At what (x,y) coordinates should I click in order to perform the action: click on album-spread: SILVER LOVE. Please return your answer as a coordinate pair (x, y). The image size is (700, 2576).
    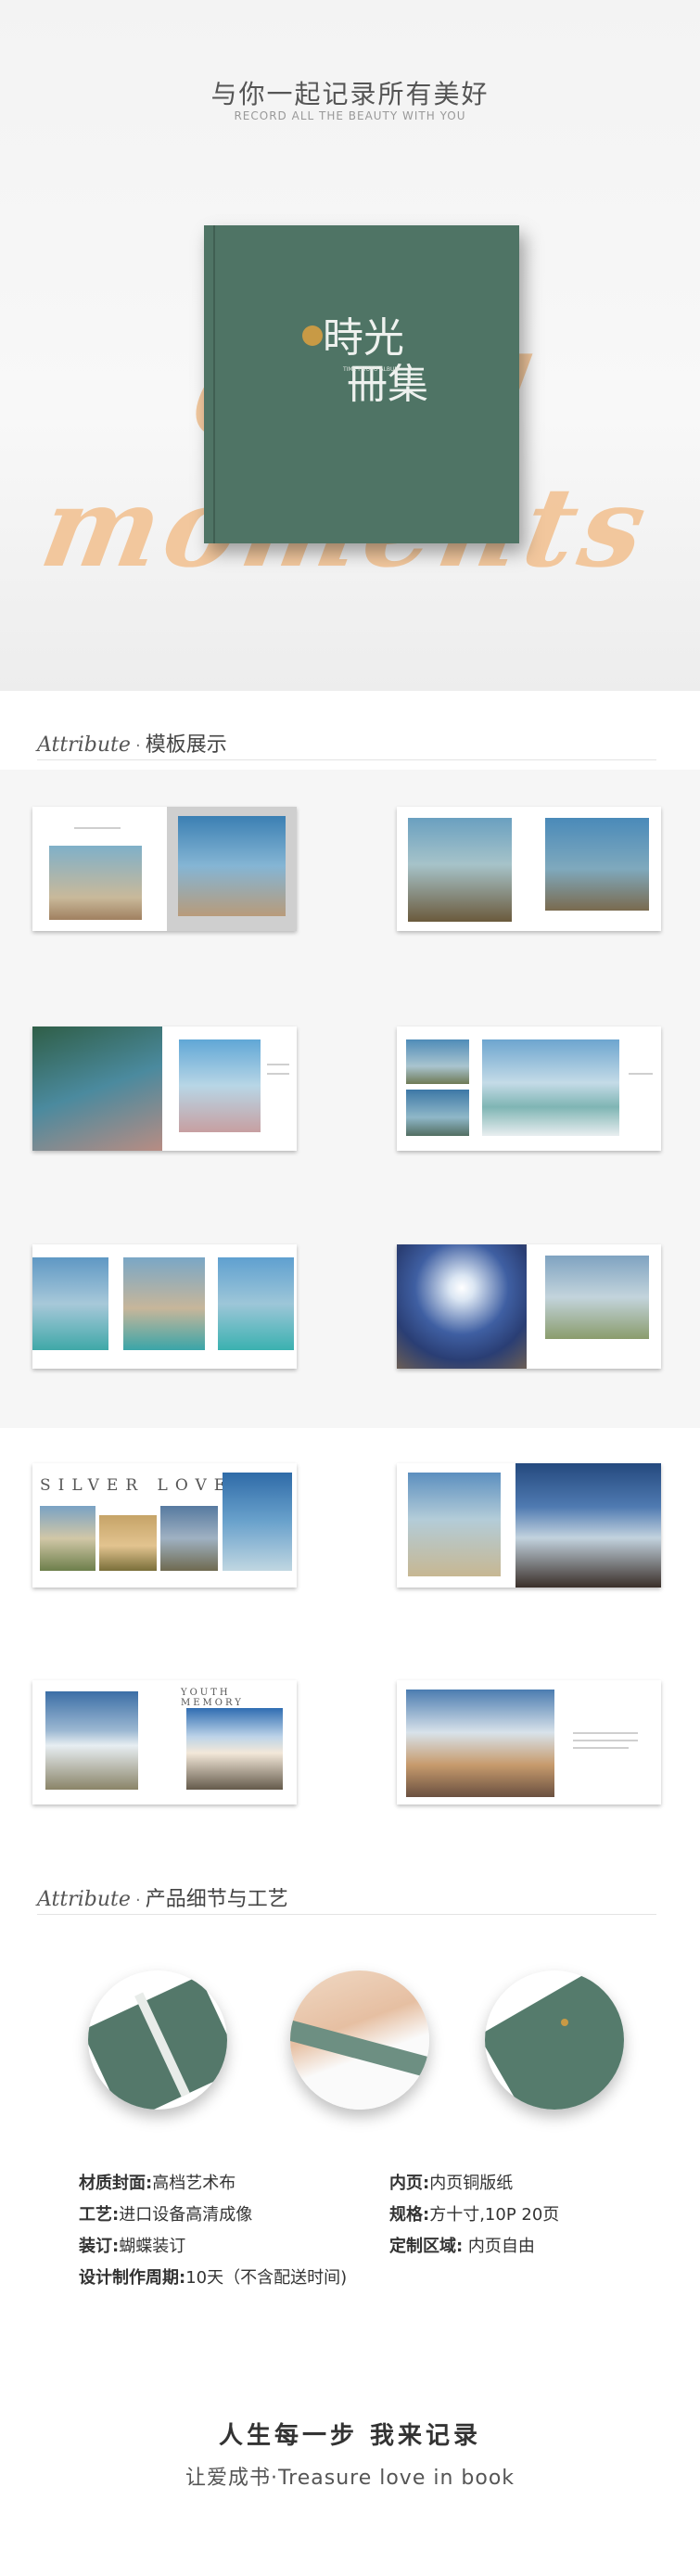
    Looking at the image, I should click on (164, 1525).